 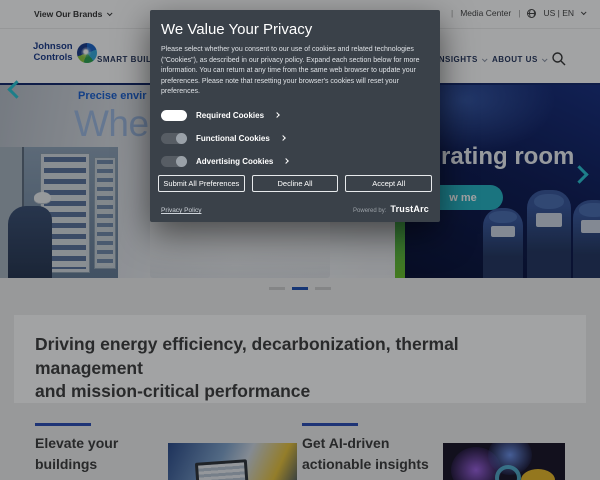 What do you see at coordinates (237, 29) in the screenshot?
I see `dialog-title: We Value Your Privacy` at bounding box center [237, 29].